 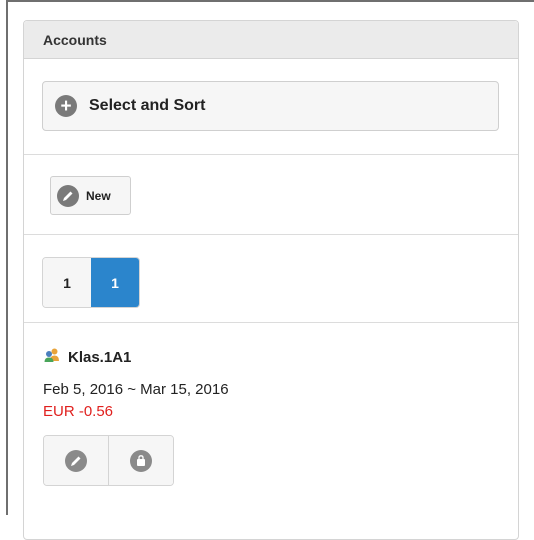 What do you see at coordinates (7, 257) in the screenshot?
I see `window-frame-left` at bounding box center [7, 257].